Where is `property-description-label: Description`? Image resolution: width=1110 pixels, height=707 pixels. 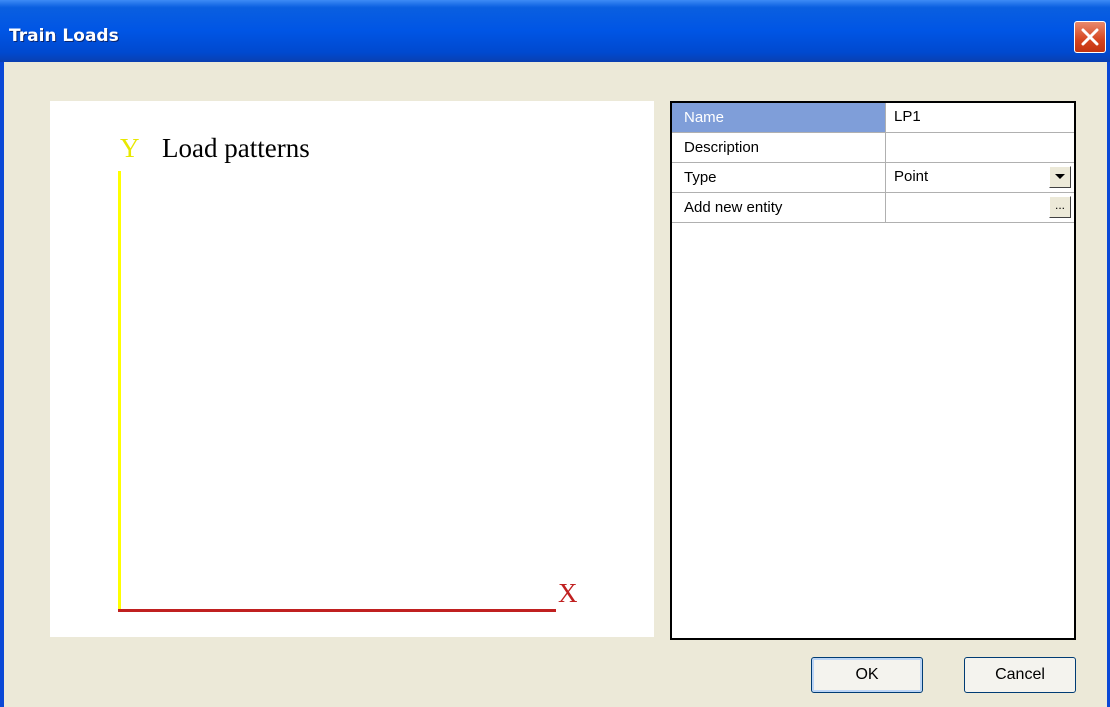
property-description-label: Description is located at coordinates (779, 147).